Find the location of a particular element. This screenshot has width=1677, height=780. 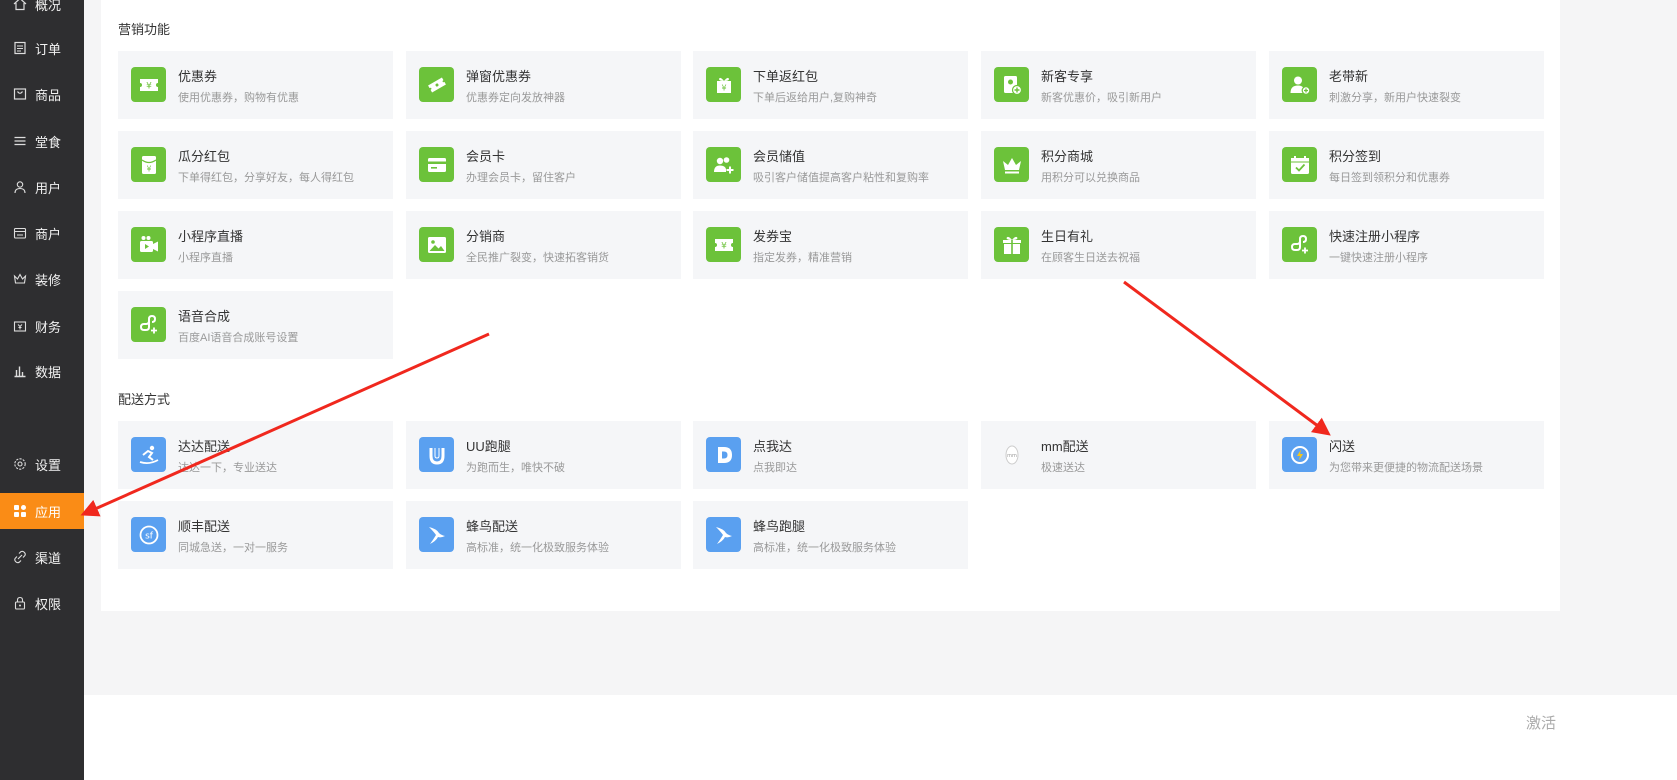

popup-coupon-icon is located at coordinates (436, 84).